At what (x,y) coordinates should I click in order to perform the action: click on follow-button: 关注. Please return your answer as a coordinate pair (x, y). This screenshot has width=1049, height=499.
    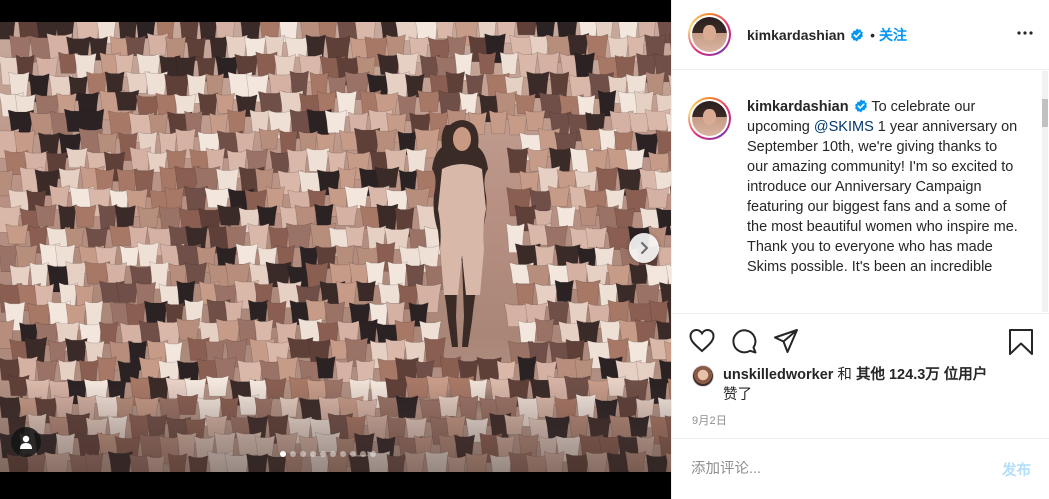
    Looking at the image, I should click on (893, 35).